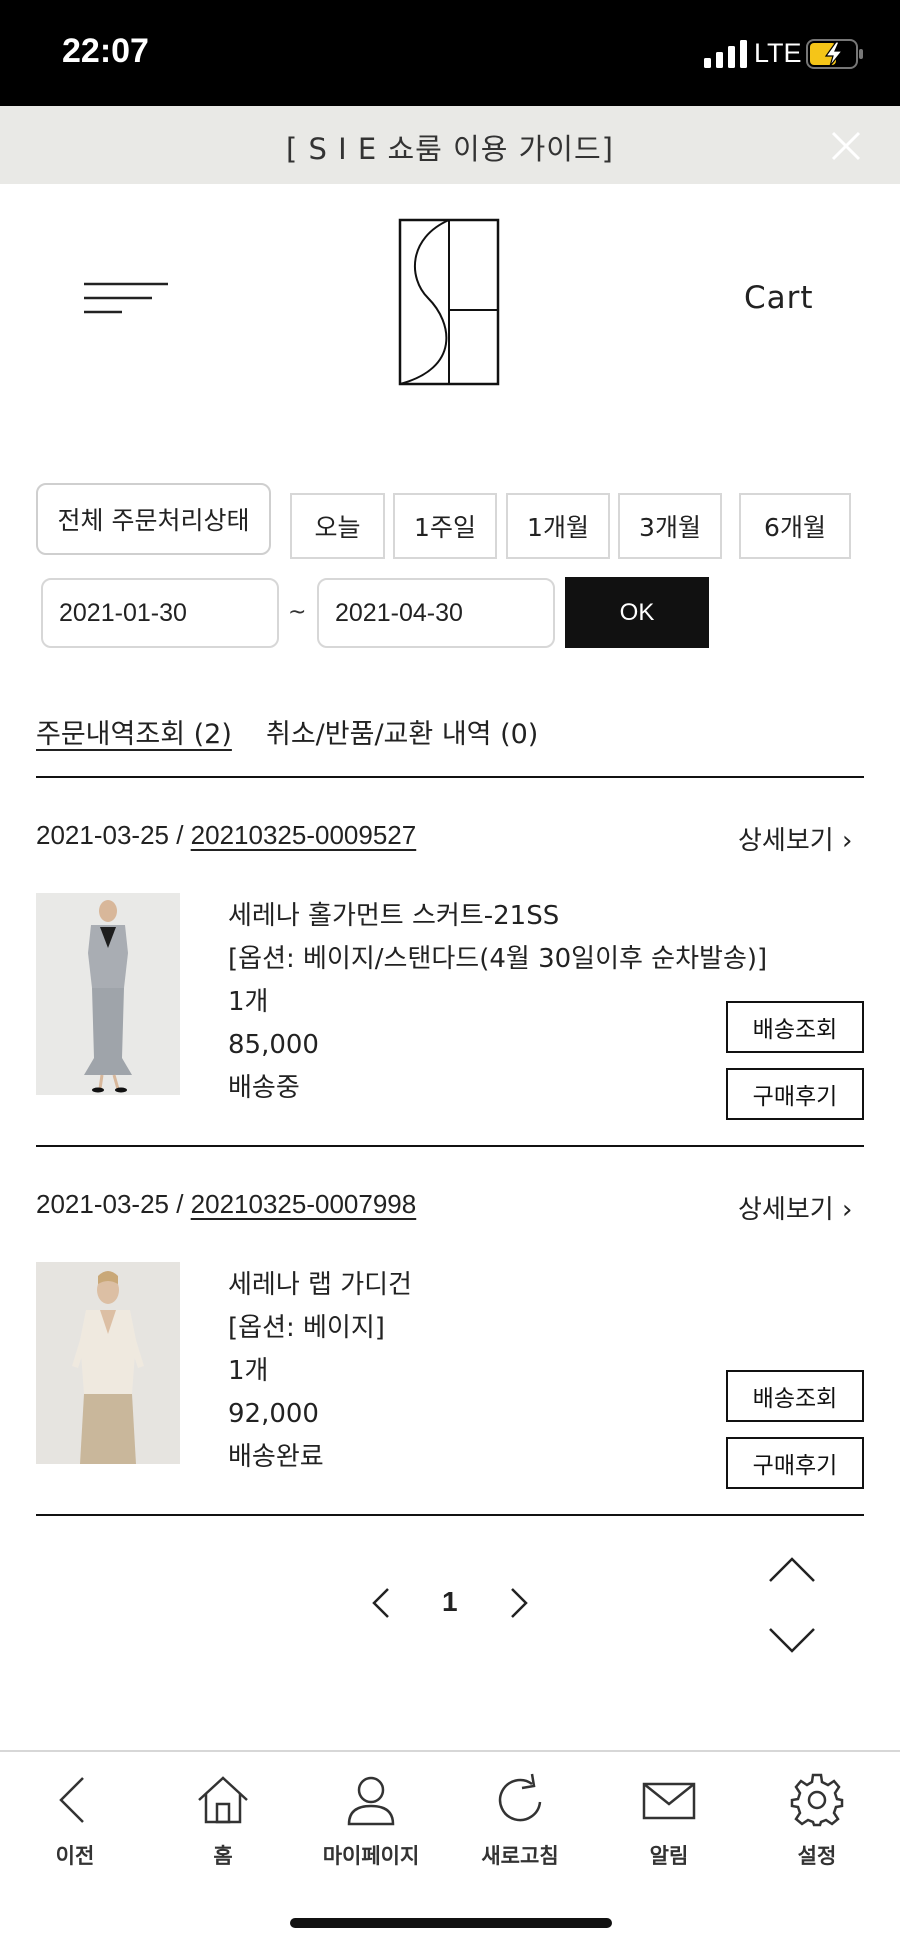  Describe the element at coordinates (436, 613) in the screenshot. I see `end-date-input: 2021-04-30` at that location.